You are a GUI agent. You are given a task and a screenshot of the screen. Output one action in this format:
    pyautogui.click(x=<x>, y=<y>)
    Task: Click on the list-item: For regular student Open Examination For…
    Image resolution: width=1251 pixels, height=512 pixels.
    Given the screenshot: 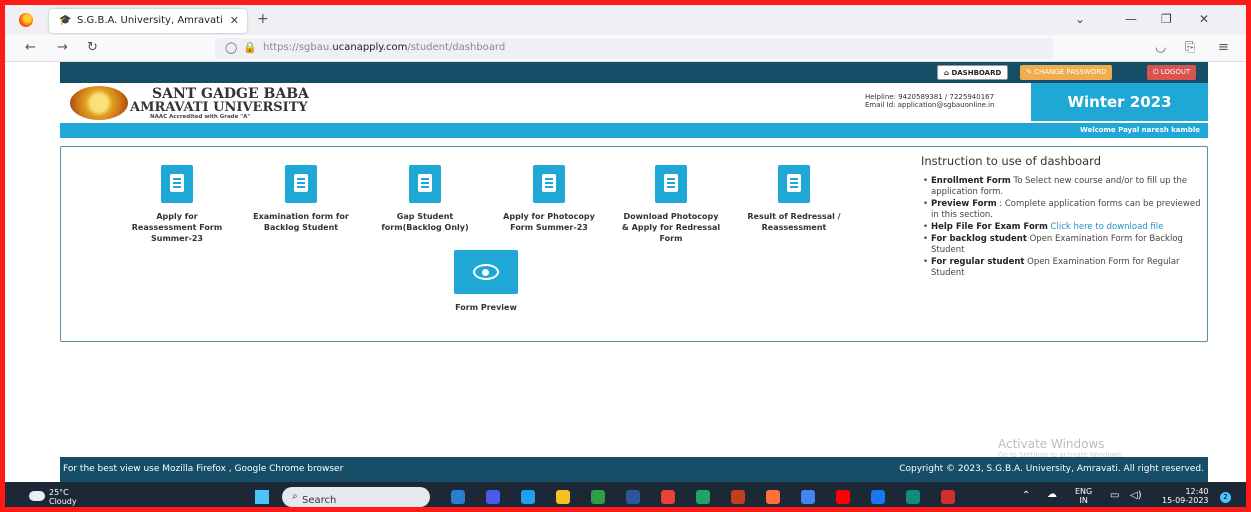 What is the action you would take?
    pyautogui.click(x=1063, y=268)
    